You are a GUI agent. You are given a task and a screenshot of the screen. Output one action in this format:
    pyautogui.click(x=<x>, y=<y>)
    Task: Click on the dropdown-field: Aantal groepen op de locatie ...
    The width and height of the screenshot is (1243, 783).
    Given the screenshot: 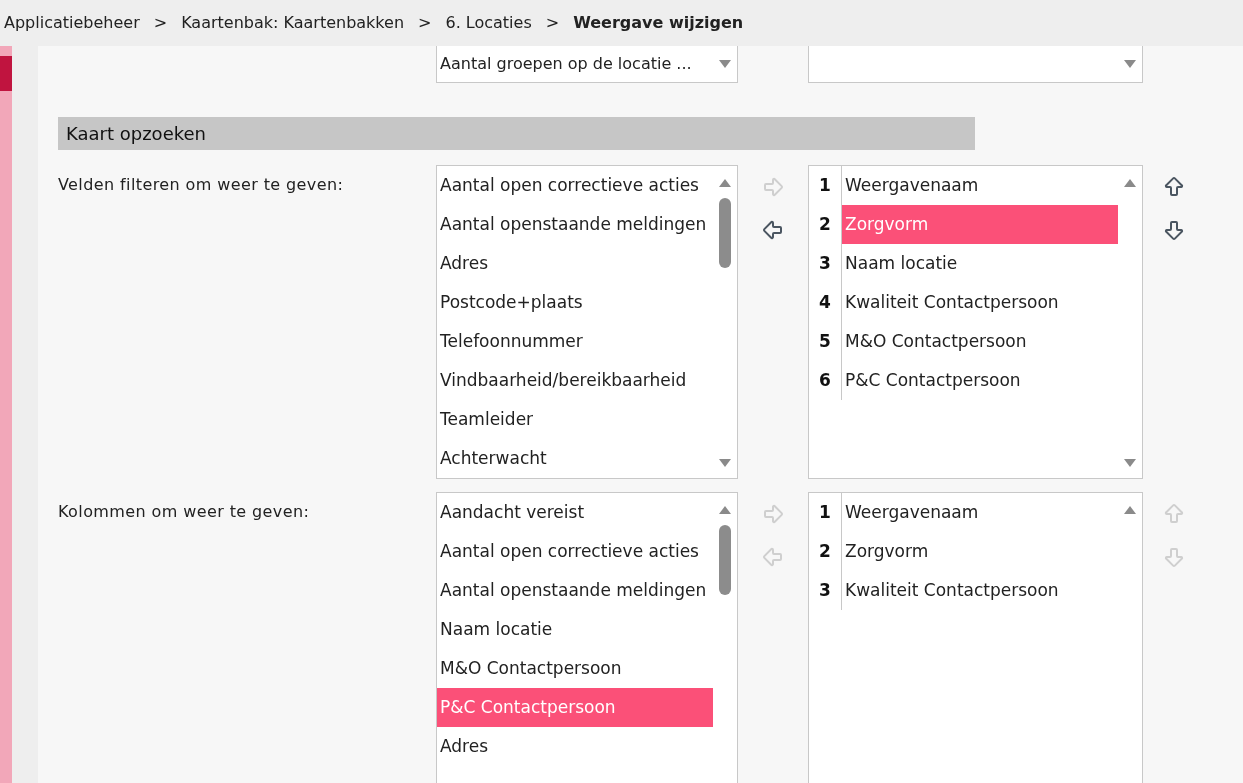 What is the action you would take?
    pyautogui.click(x=587, y=64)
    